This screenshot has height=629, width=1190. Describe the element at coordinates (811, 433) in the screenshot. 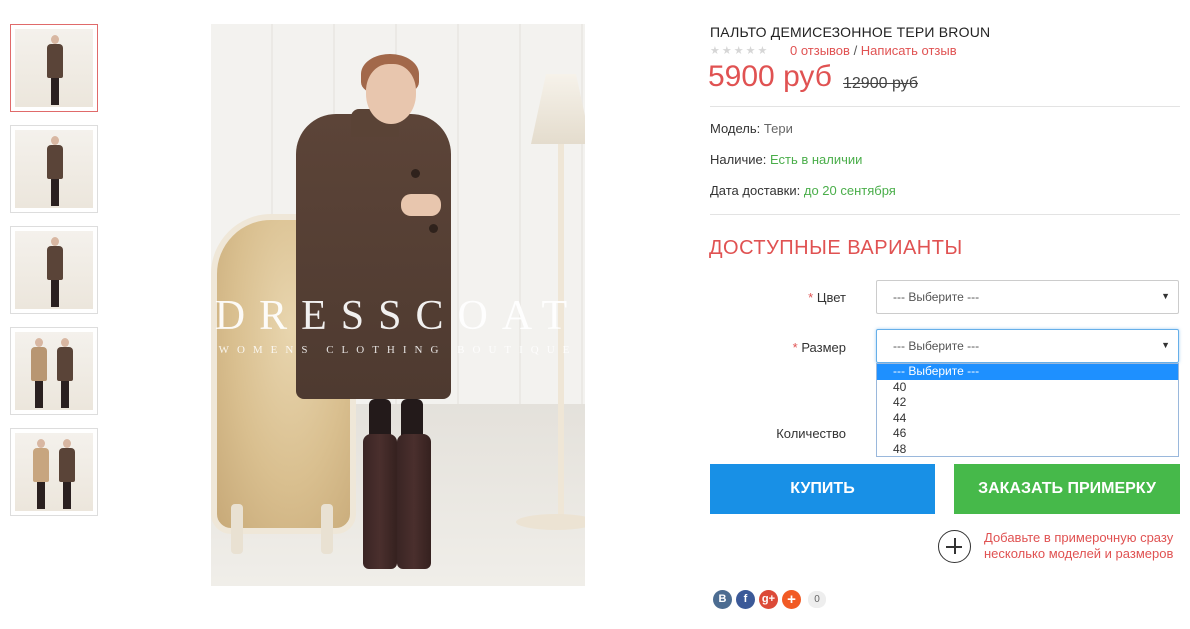

I see `quantity-label: Количество` at that location.